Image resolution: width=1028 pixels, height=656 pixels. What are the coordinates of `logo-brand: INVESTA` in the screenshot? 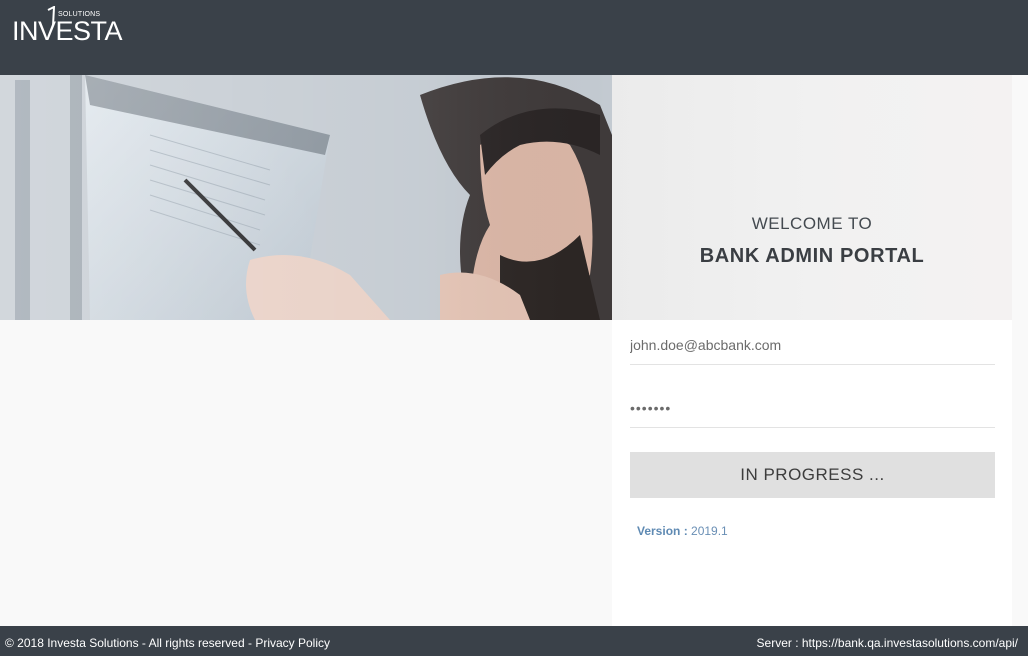 It's located at (67, 31).